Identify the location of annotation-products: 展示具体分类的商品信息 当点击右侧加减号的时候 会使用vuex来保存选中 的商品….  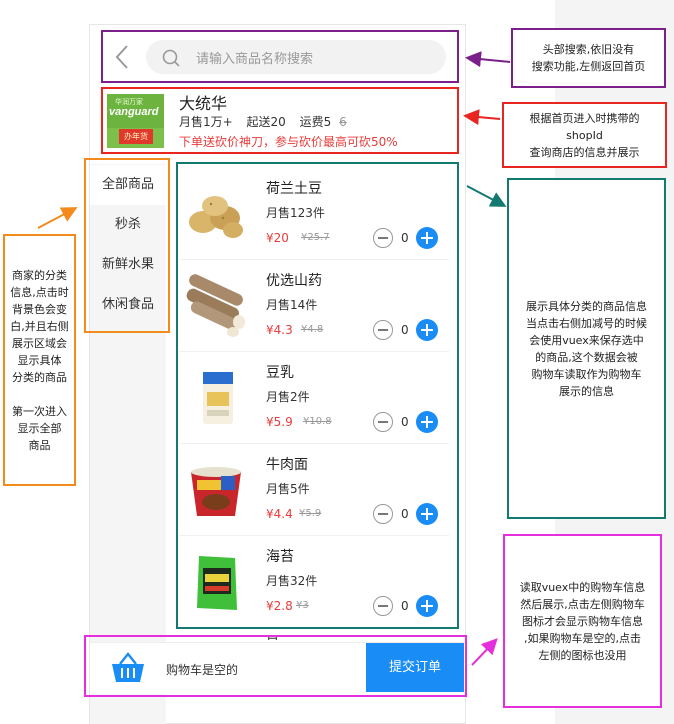
(586, 348).